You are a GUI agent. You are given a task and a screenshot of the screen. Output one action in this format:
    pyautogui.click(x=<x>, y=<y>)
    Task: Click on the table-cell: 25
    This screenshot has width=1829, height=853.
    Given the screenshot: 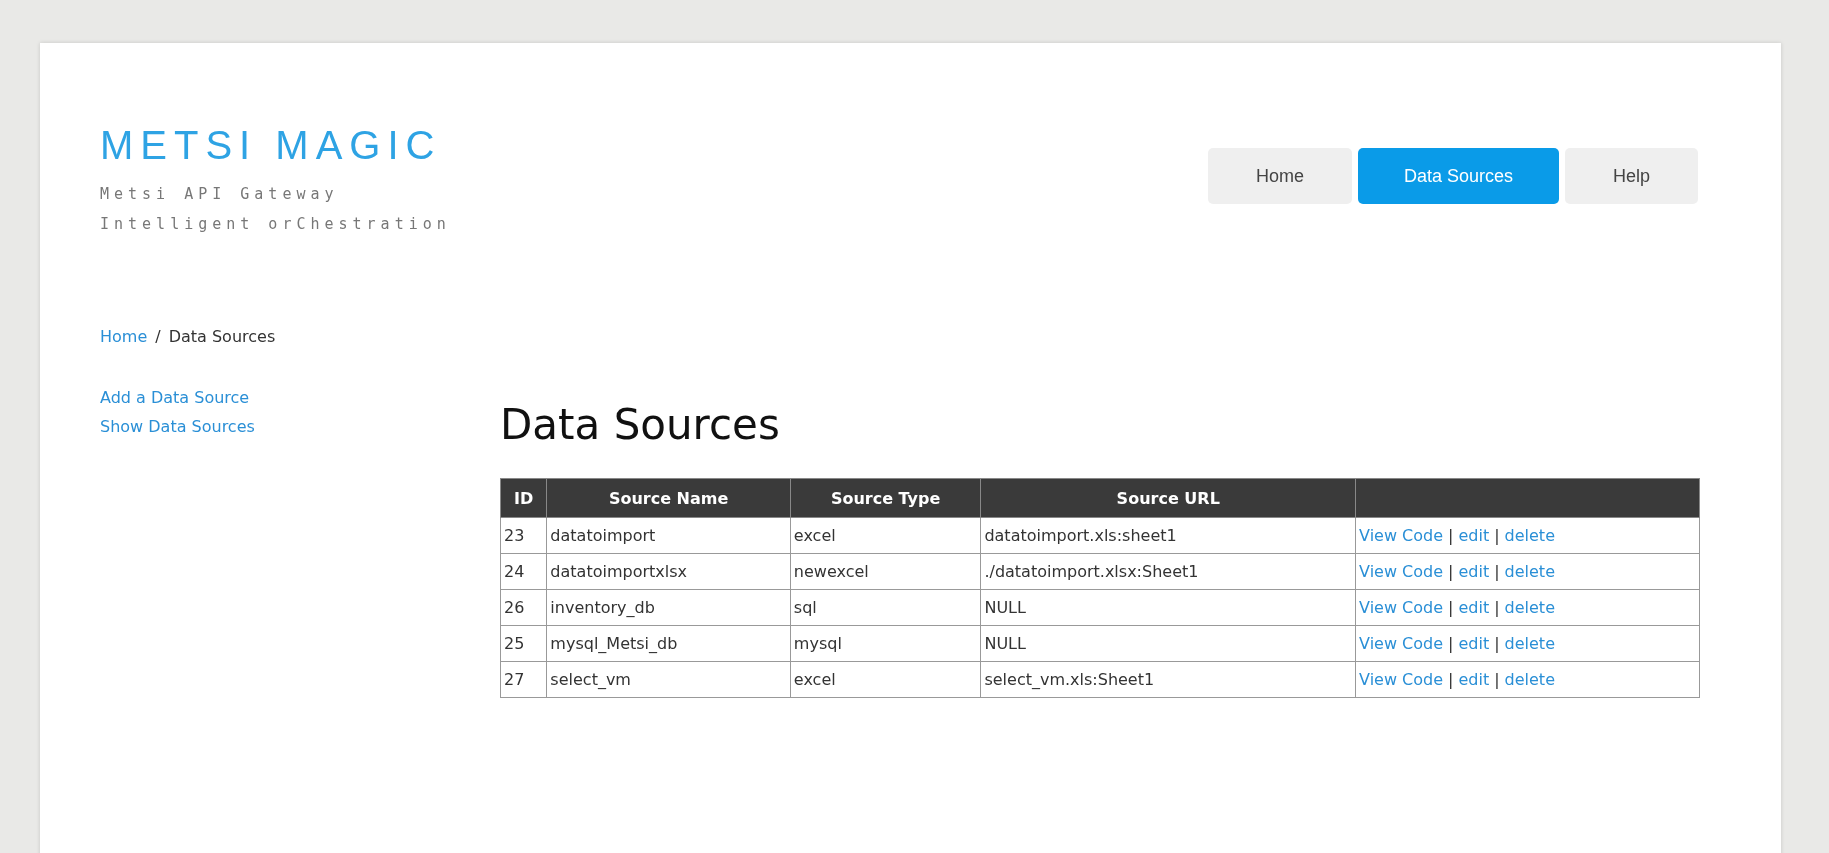 What is the action you would take?
    pyautogui.click(x=523, y=643)
    